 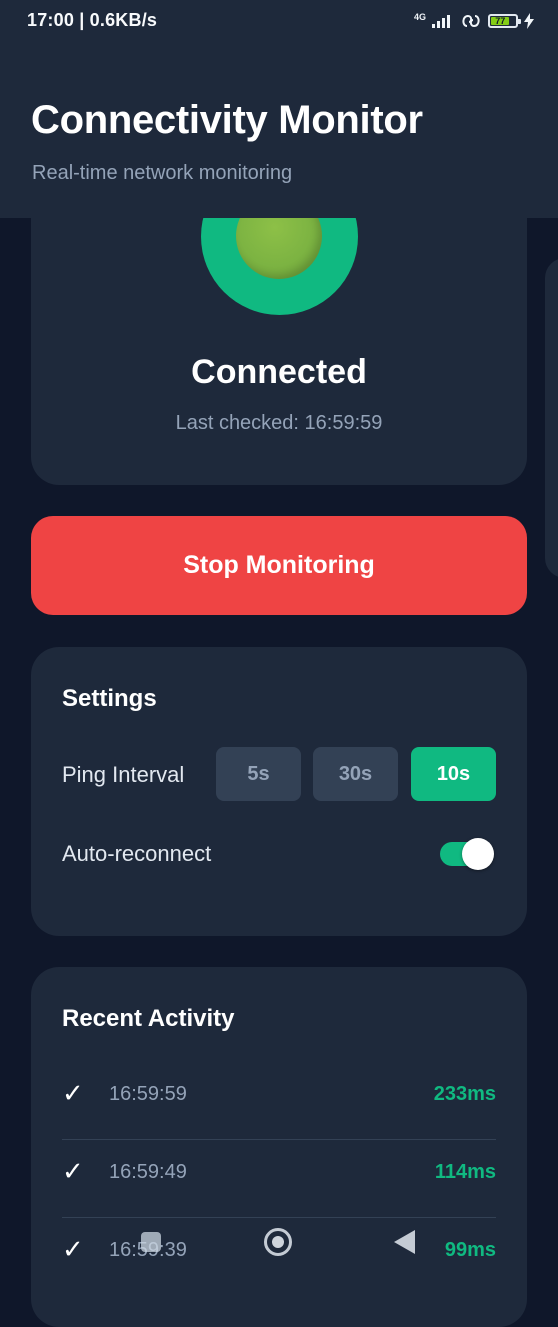 What do you see at coordinates (404, 1242) in the screenshot?
I see `back-icon` at bounding box center [404, 1242].